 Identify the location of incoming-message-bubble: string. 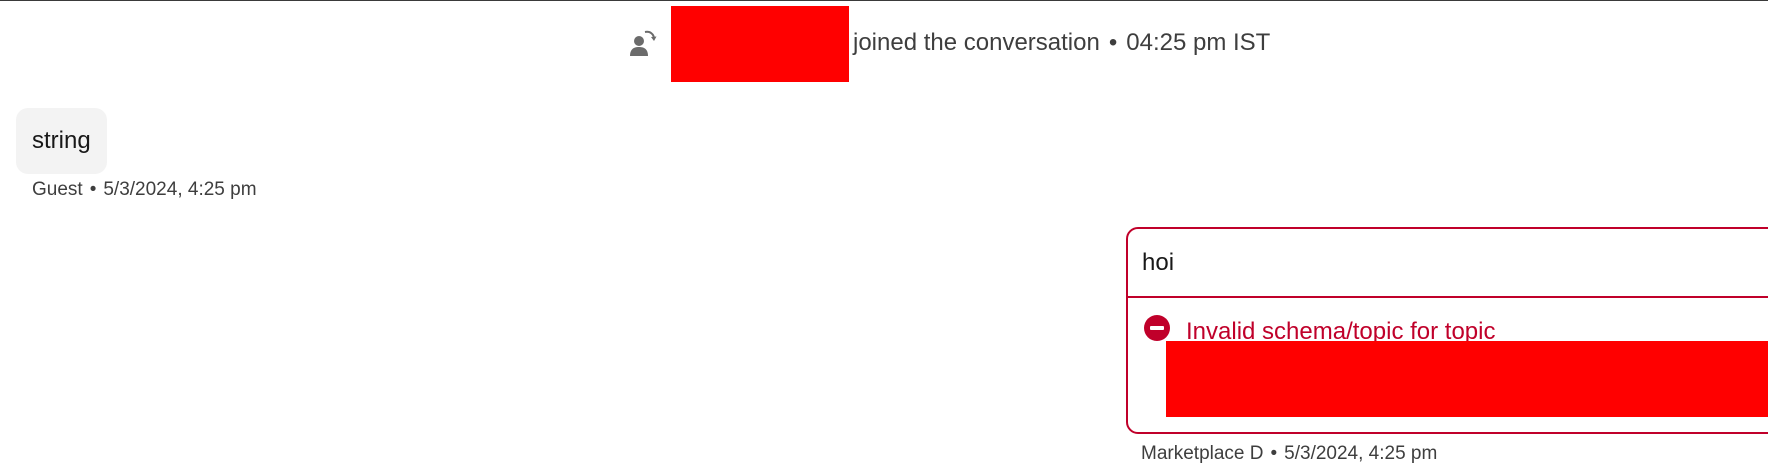
(61, 141).